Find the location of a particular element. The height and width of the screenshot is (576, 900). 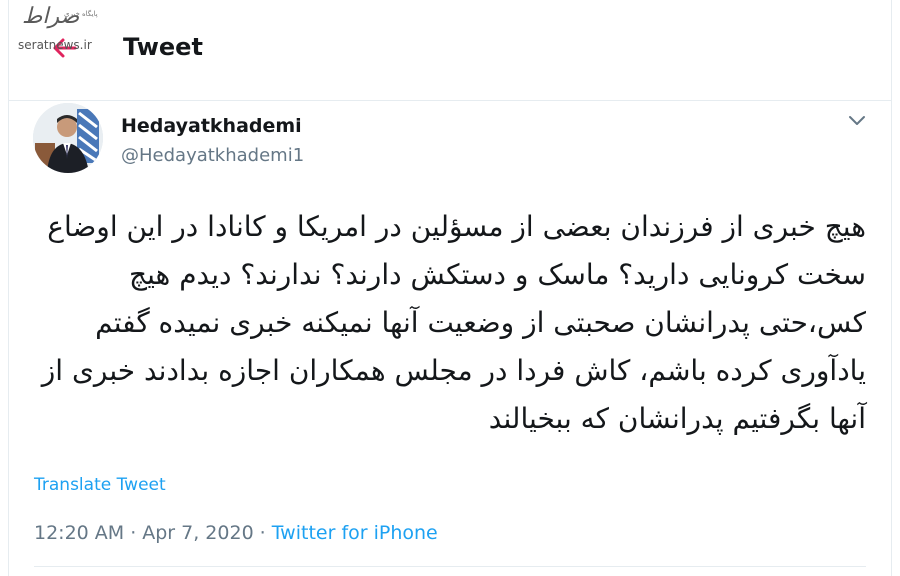

avatar is located at coordinates (68, 138).